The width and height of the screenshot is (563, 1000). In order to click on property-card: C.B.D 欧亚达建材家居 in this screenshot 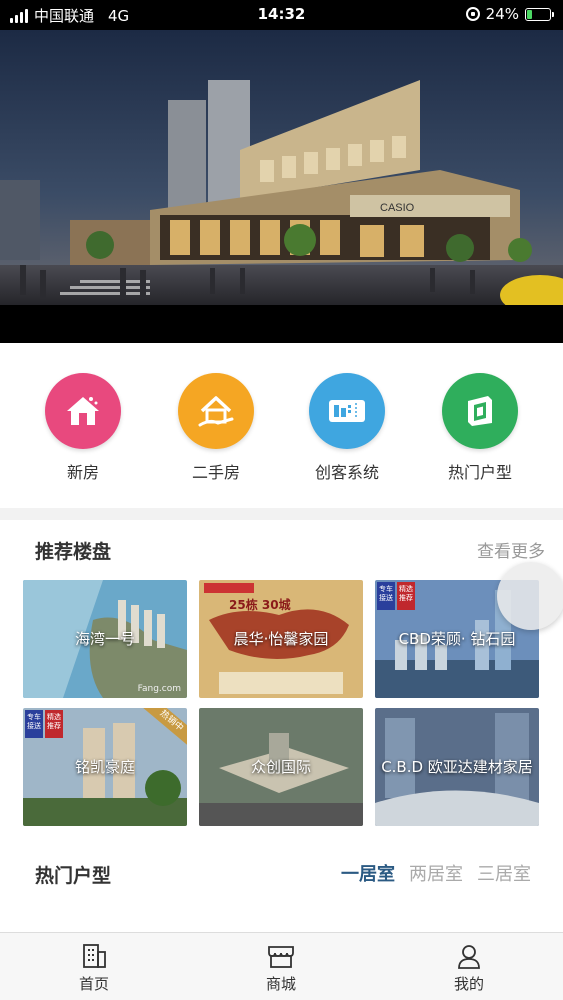, I will do `click(457, 767)`.